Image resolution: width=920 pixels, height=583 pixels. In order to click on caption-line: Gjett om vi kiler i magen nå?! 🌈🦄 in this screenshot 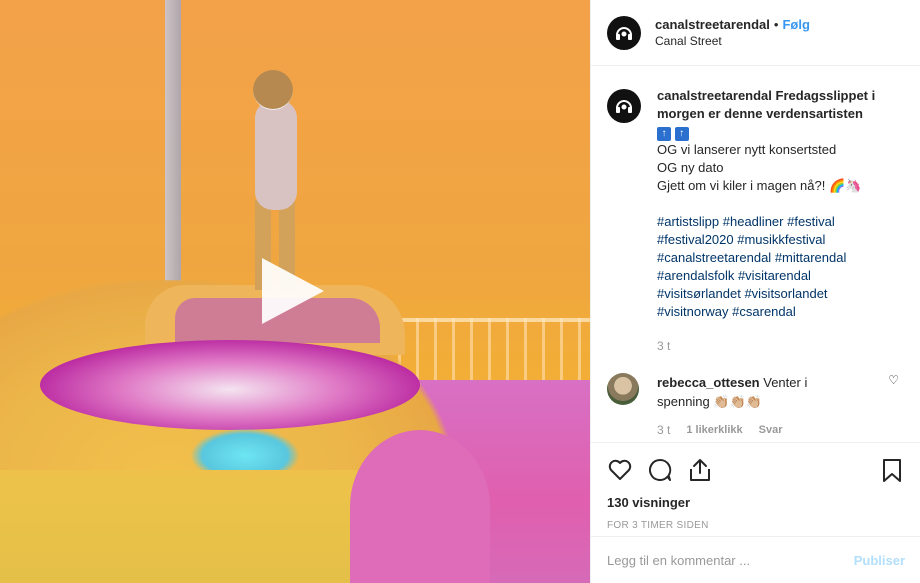, I will do `click(759, 185)`.